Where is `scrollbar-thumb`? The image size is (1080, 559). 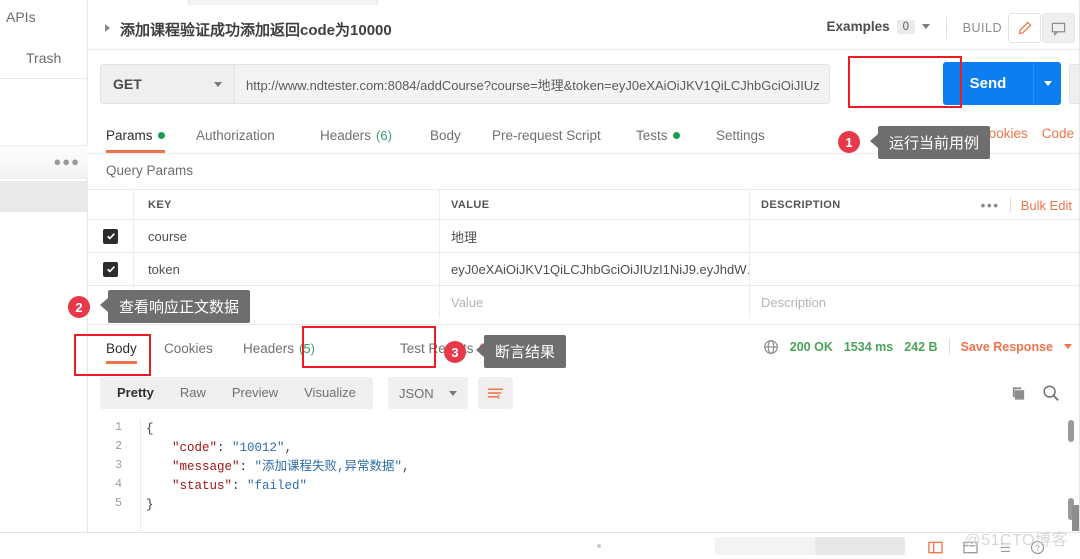
scrollbar-thumb is located at coordinates (1071, 431).